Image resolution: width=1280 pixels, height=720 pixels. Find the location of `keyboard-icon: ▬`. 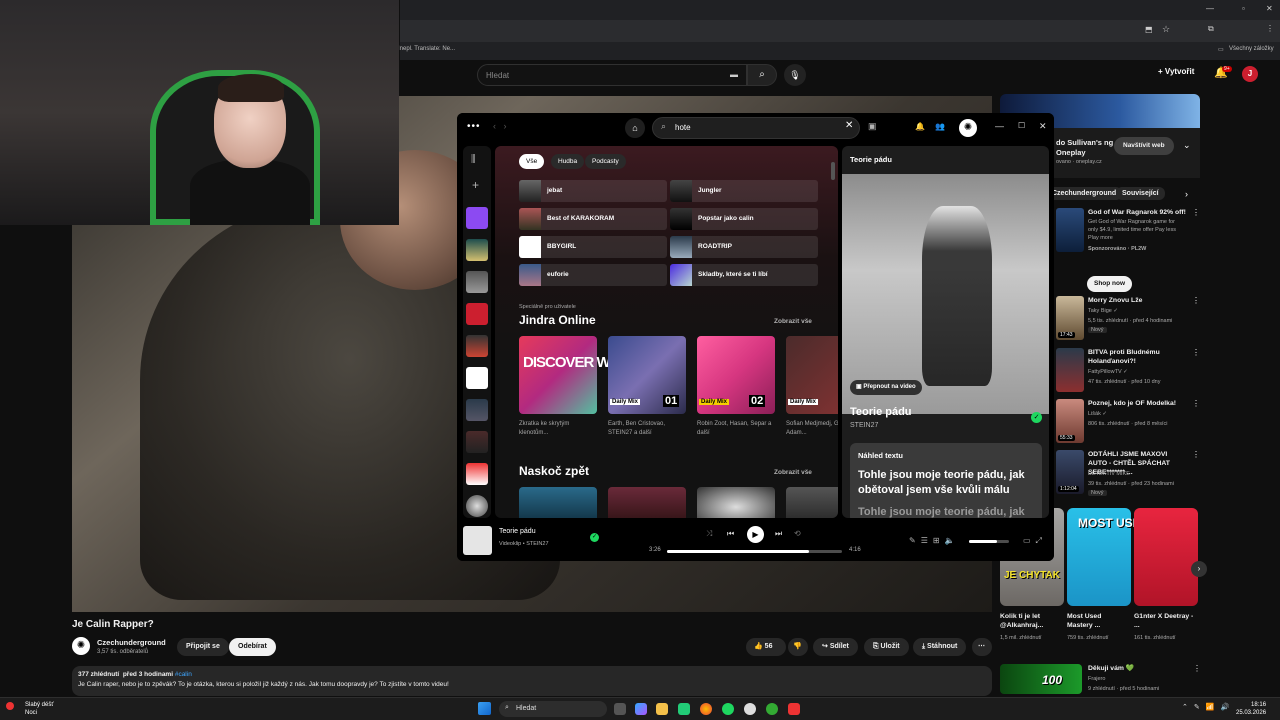

keyboard-icon: ▬ is located at coordinates (734, 74).